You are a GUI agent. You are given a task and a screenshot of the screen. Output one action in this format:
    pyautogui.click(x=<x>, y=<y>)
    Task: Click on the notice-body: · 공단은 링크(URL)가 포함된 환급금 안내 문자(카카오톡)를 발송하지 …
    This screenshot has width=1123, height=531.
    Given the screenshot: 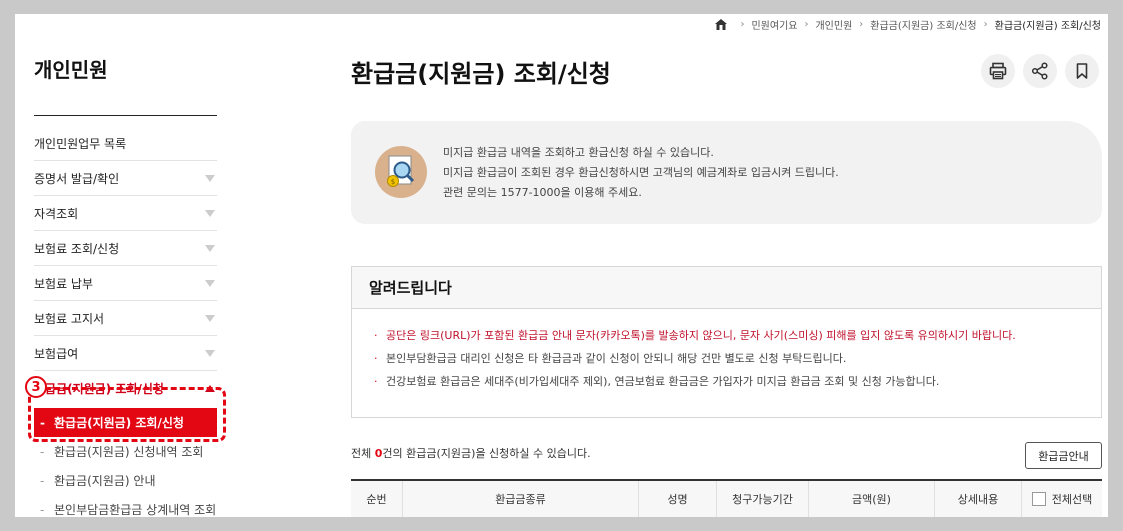 What is the action you would take?
    pyautogui.click(x=726, y=351)
    